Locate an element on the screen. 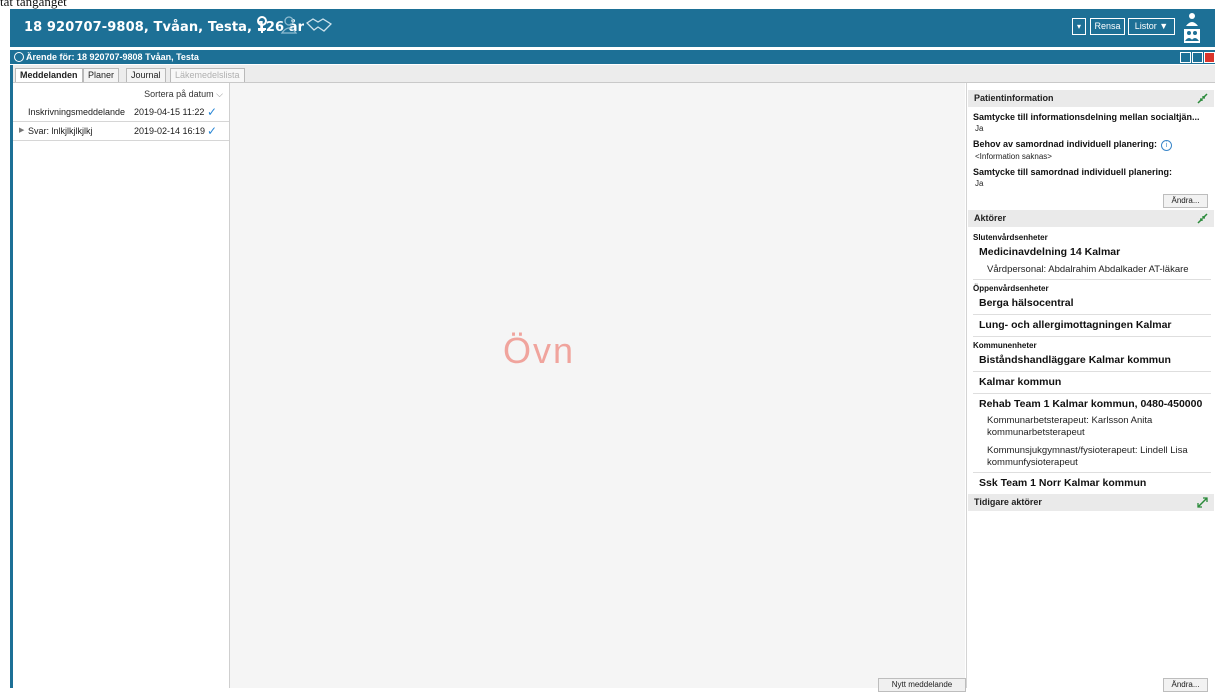 This screenshot has height=692, width=1215. top-clip-text: tät tänganget is located at coordinates (33, 4).